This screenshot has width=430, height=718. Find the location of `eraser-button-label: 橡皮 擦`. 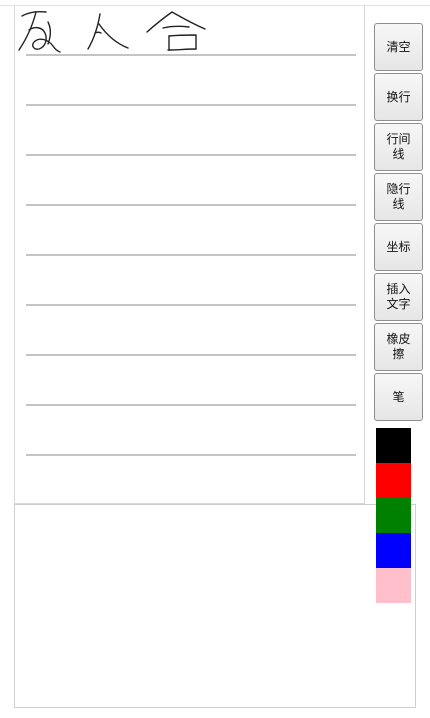

eraser-button-label: 橡皮 擦 is located at coordinates (398, 346).